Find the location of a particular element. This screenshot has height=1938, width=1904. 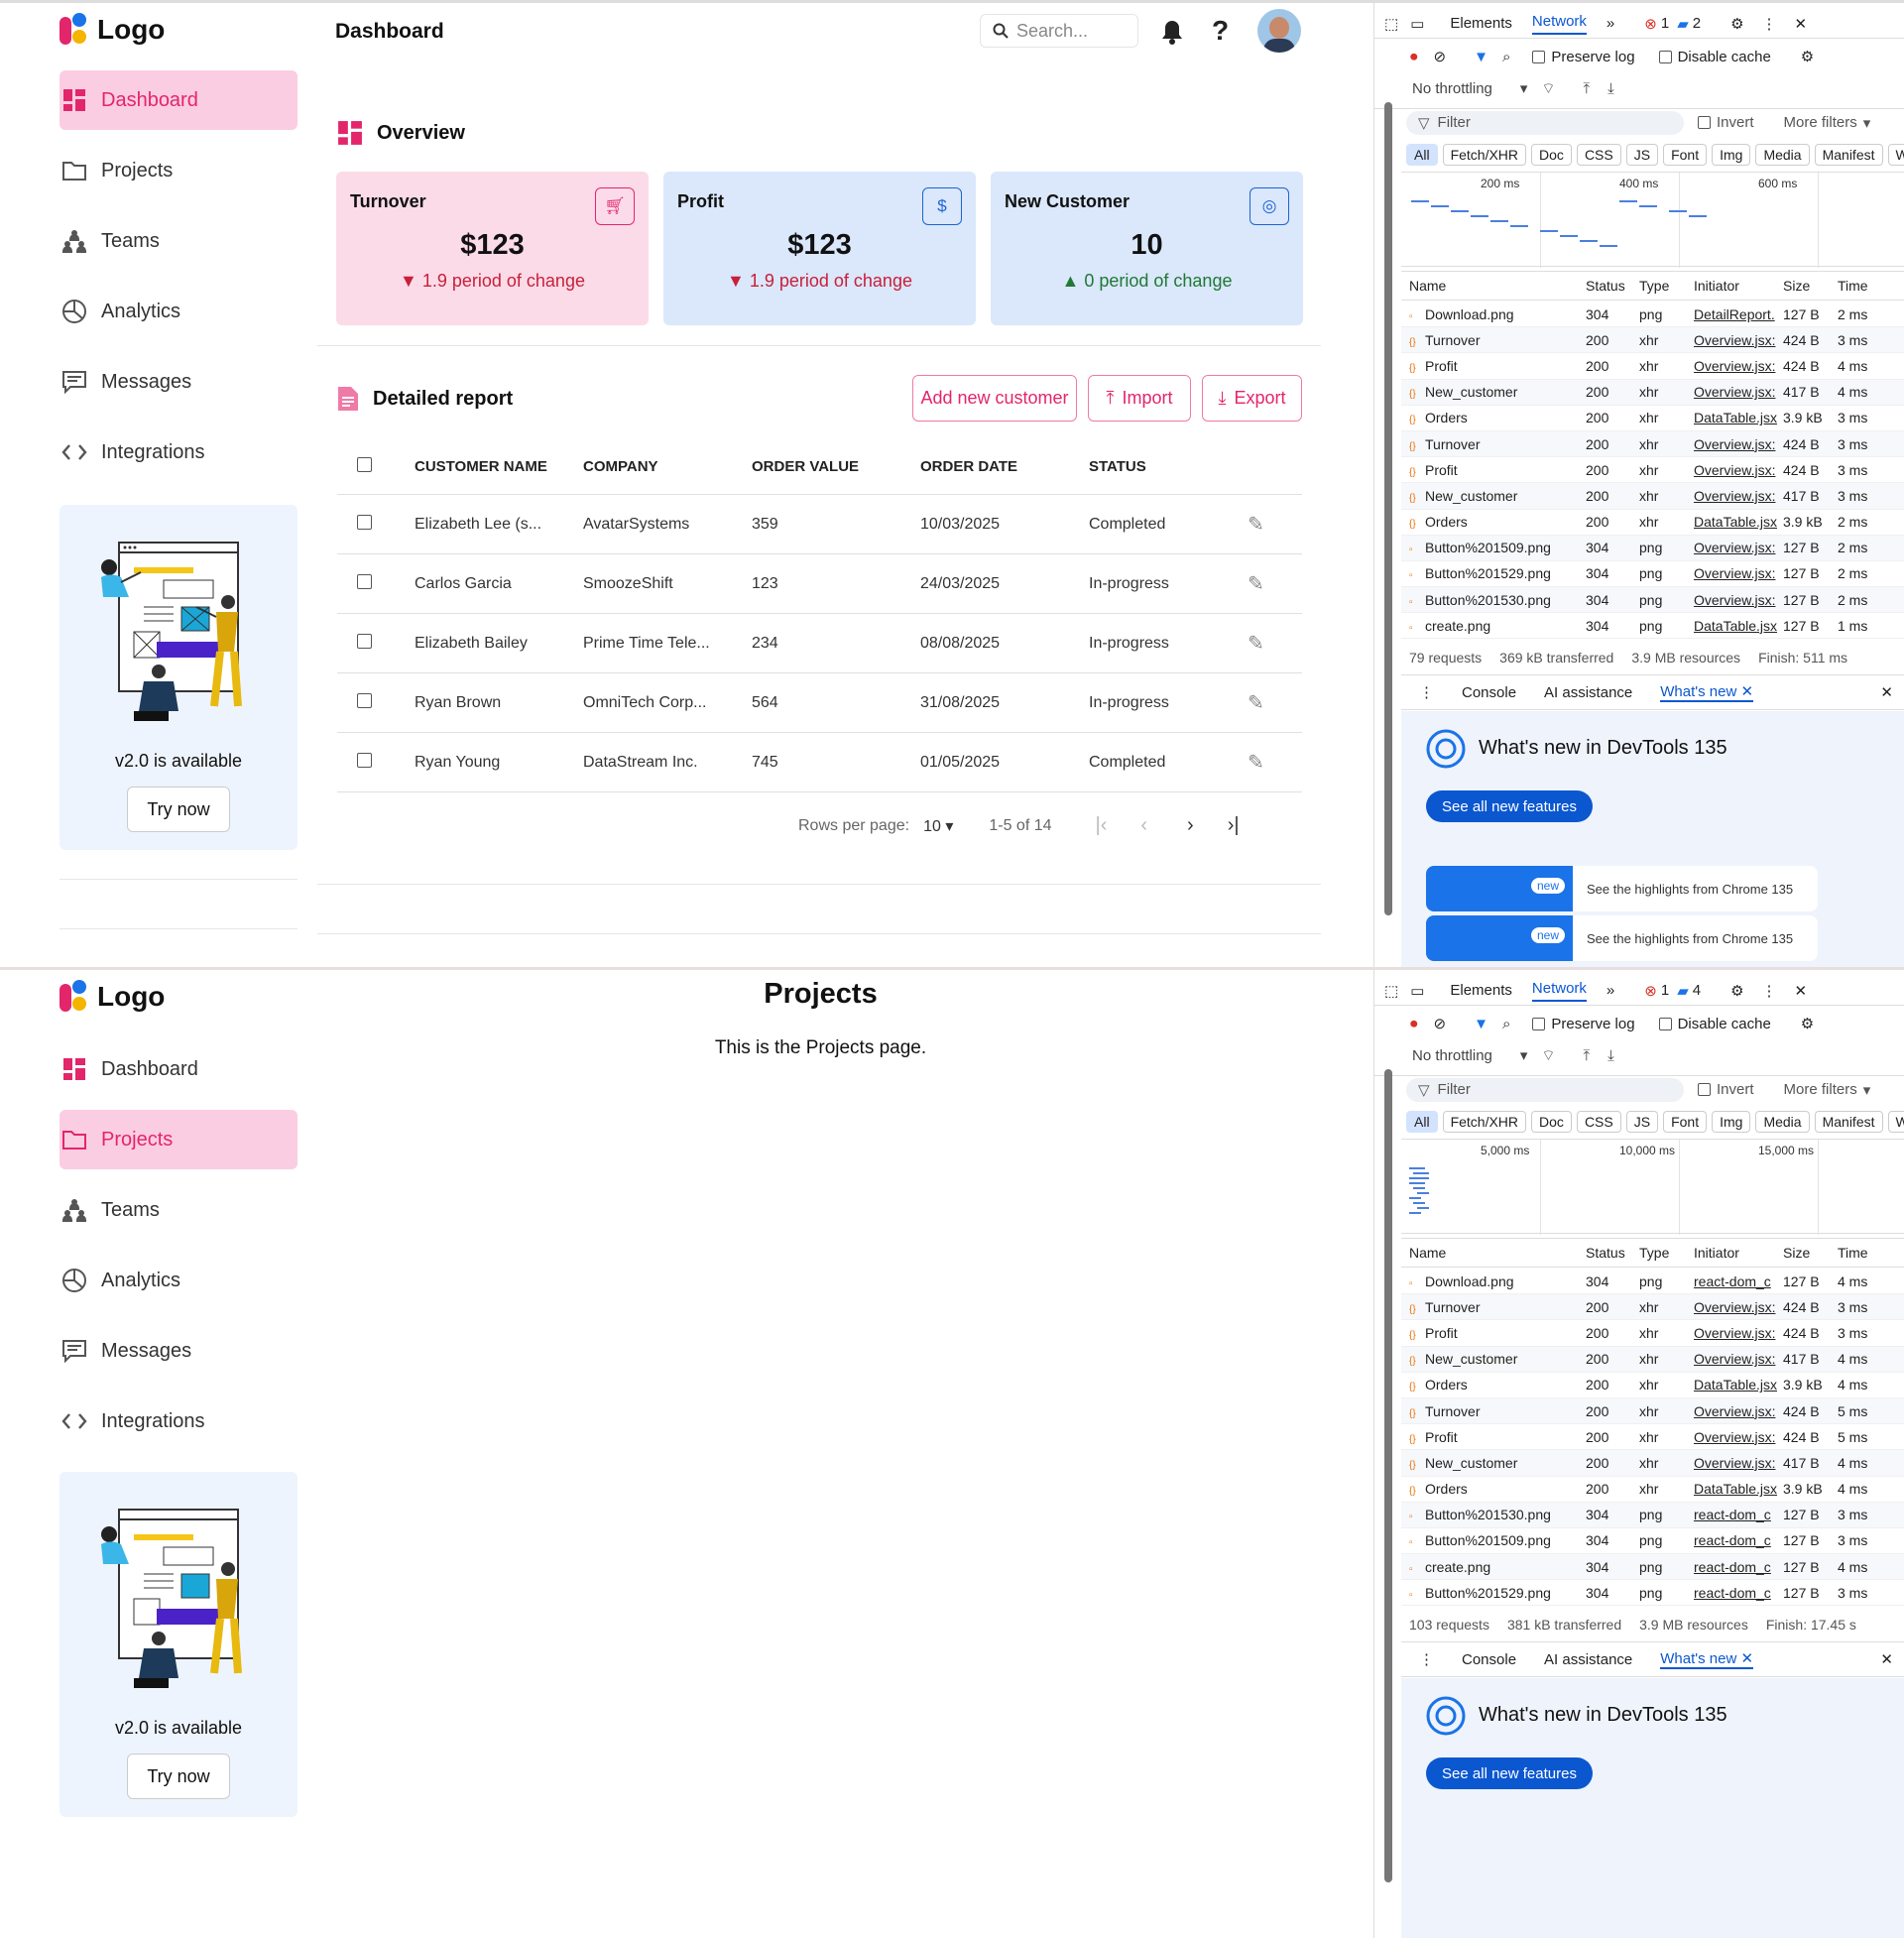

last-page-icon: ›| is located at coordinates (1234, 825).